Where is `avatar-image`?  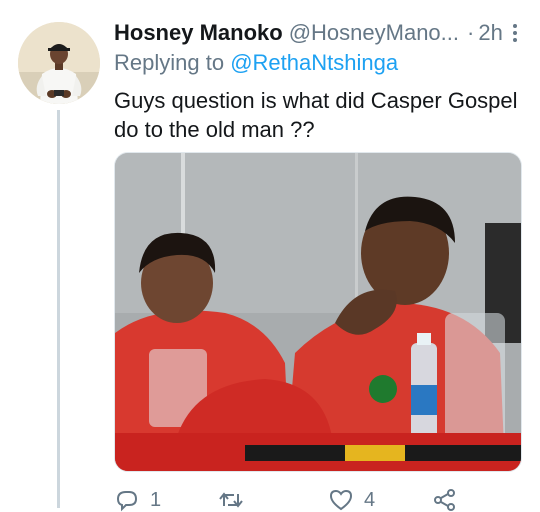
avatar-image is located at coordinates (59, 63).